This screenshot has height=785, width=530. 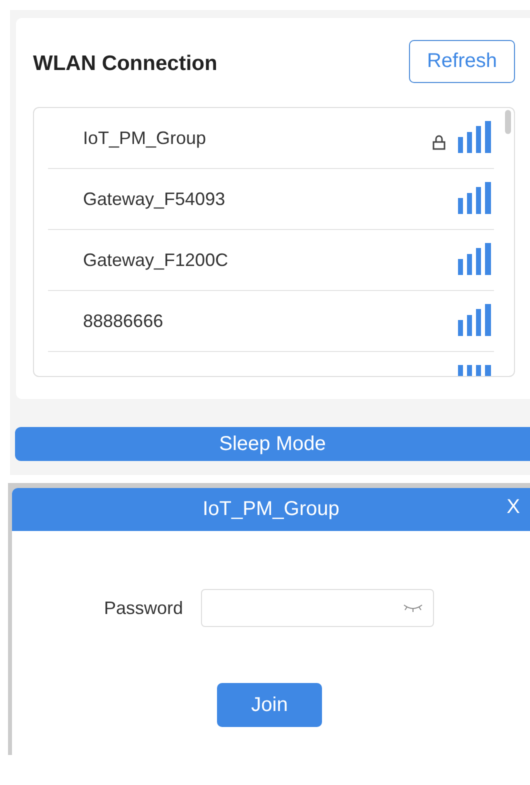 What do you see at coordinates (413, 608) in the screenshot?
I see `closed-eye-icon` at bounding box center [413, 608].